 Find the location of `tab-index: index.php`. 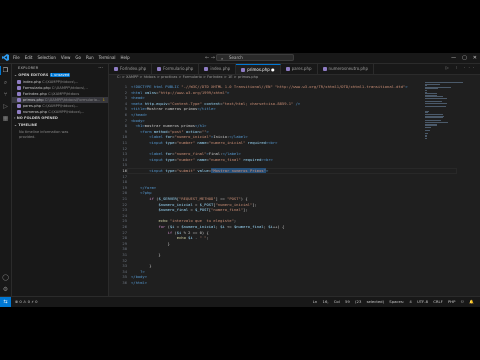

tab-index: index.php is located at coordinates (218, 69).